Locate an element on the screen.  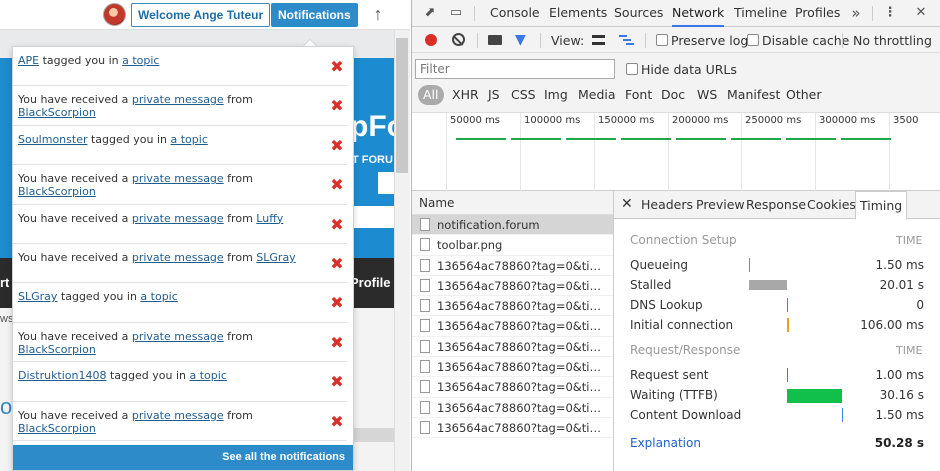
notification-link: APE is located at coordinates (28, 60).